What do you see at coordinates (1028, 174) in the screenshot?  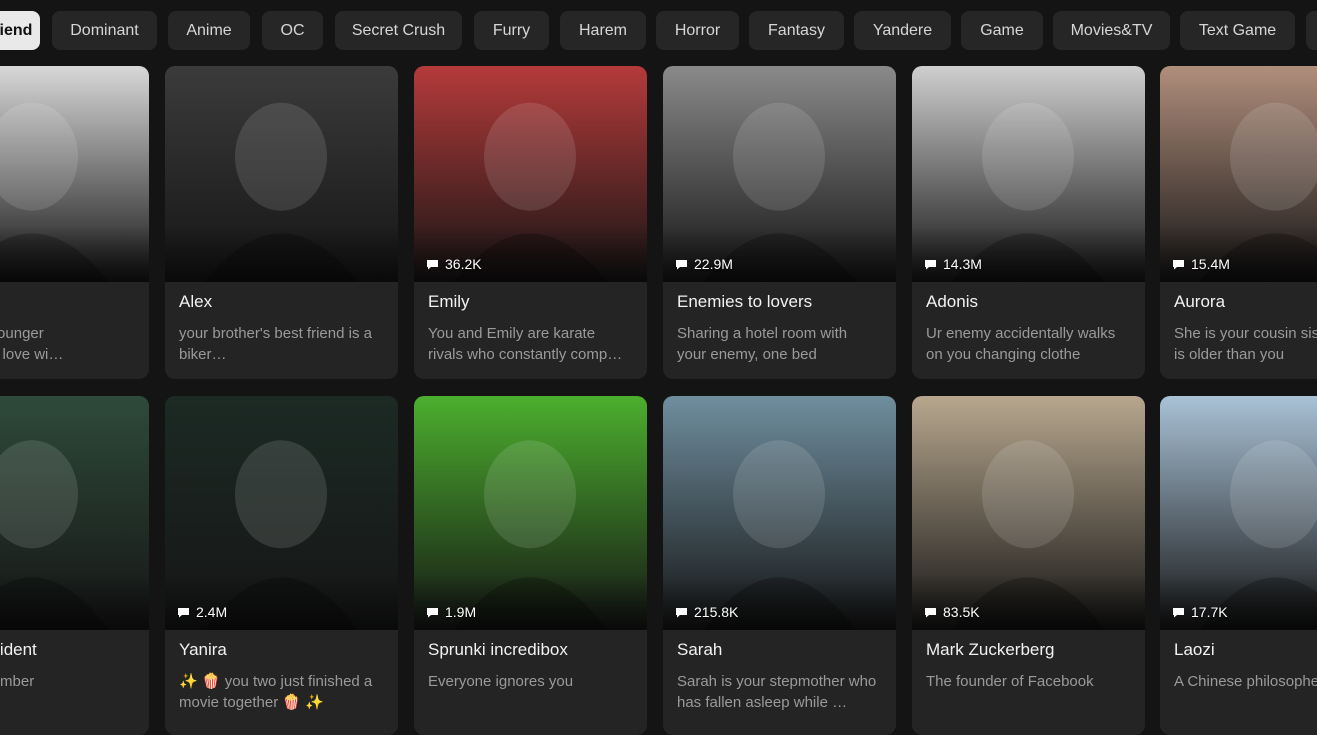 I see `character-image: 14.3M` at bounding box center [1028, 174].